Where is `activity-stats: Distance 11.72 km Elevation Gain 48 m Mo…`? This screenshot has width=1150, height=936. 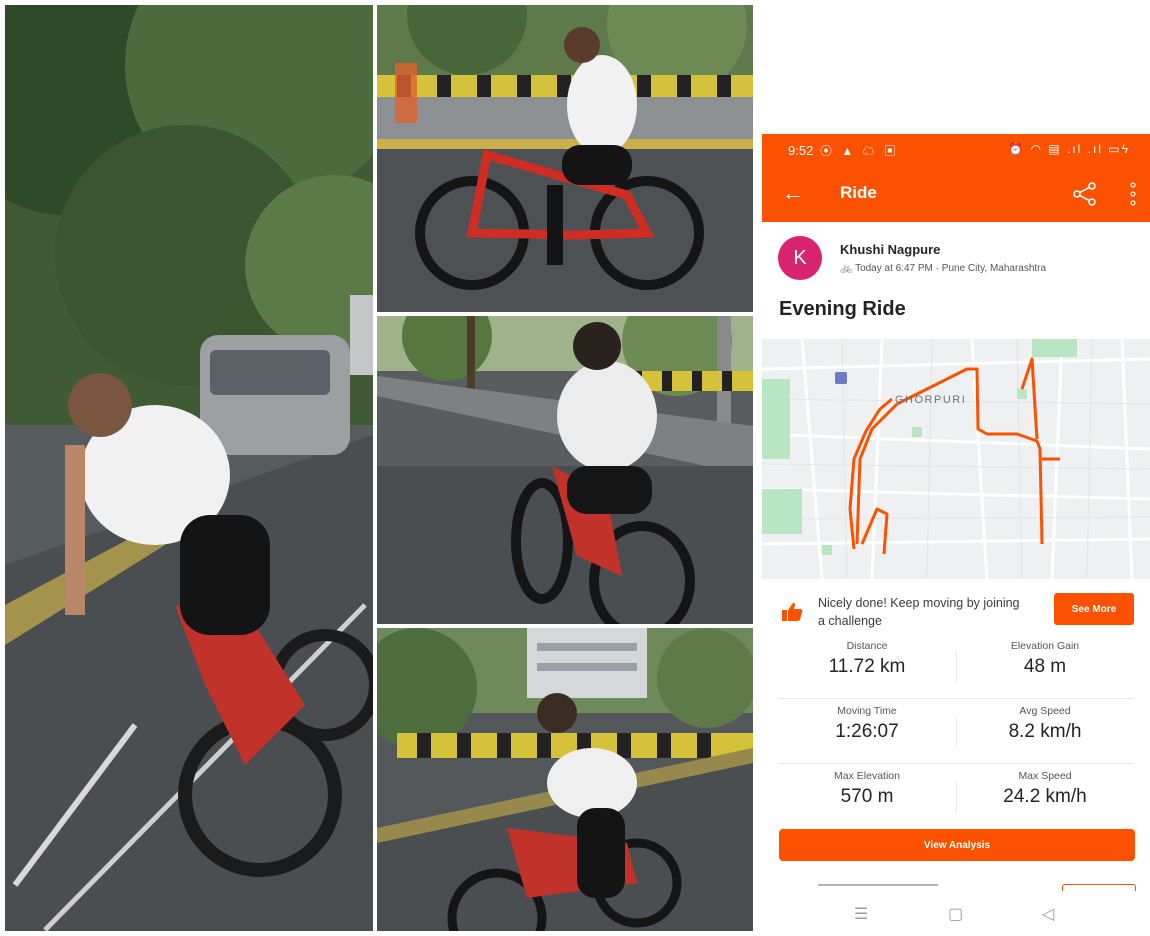 activity-stats: Distance 11.72 km Elevation Gain 48 m Mo… is located at coordinates (956, 731).